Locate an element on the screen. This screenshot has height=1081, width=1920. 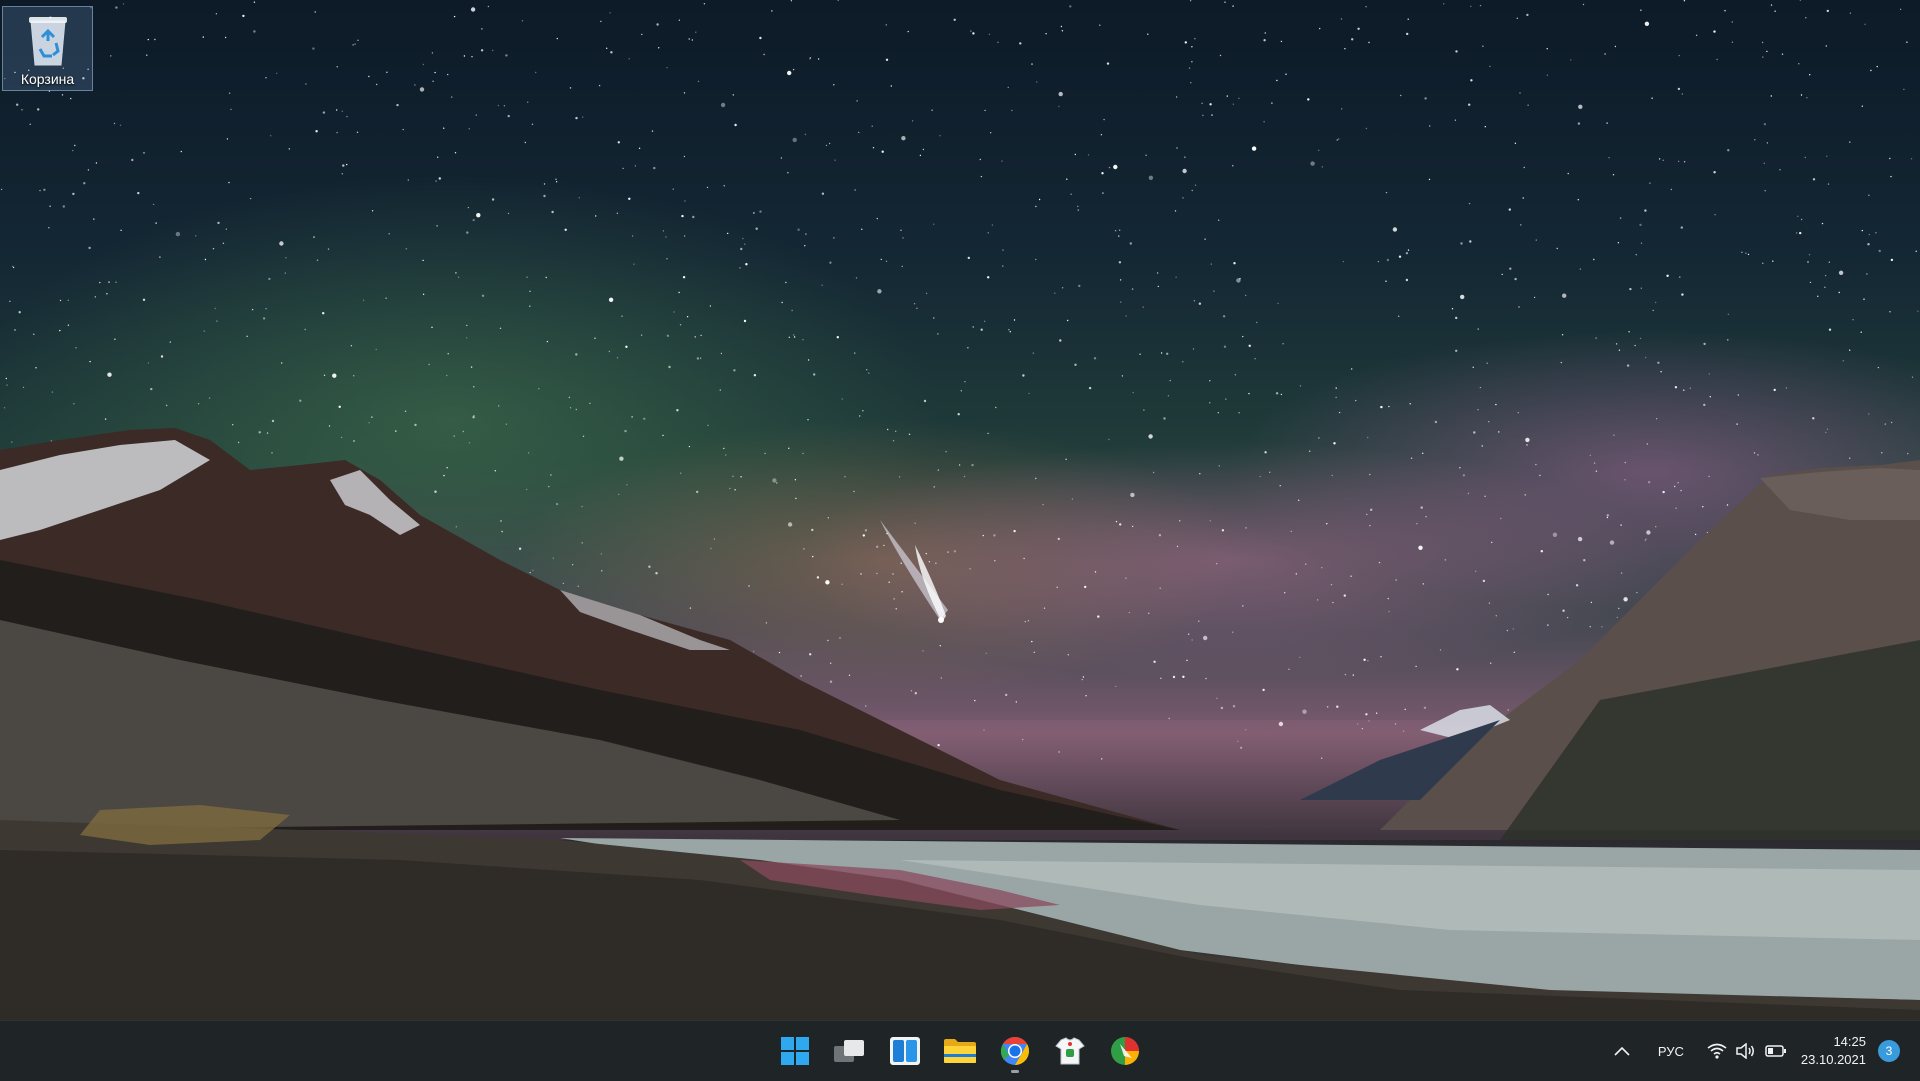
windows-logo-icon is located at coordinates (794, 1051).